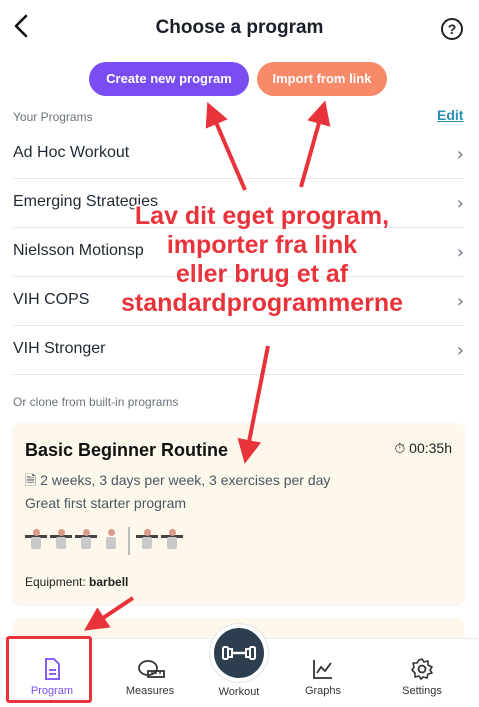 This screenshot has width=479, height=707. What do you see at coordinates (262, 245) in the screenshot?
I see `annotation-line: importer fra link` at bounding box center [262, 245].